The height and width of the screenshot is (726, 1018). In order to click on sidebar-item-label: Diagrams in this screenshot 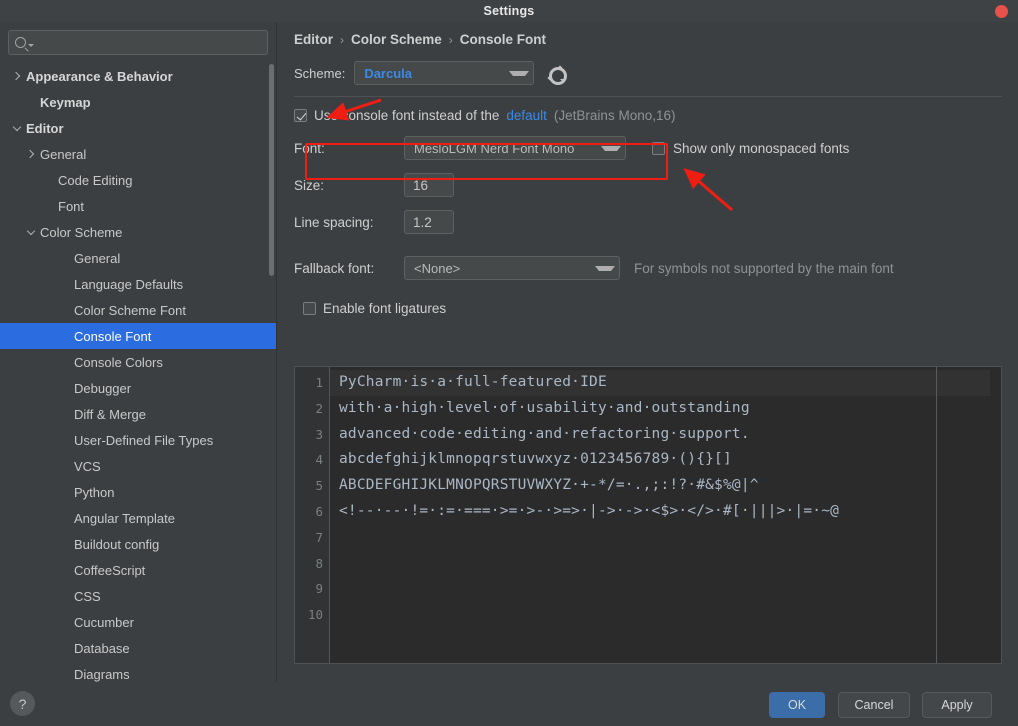, I will do `click(102, 674)`.